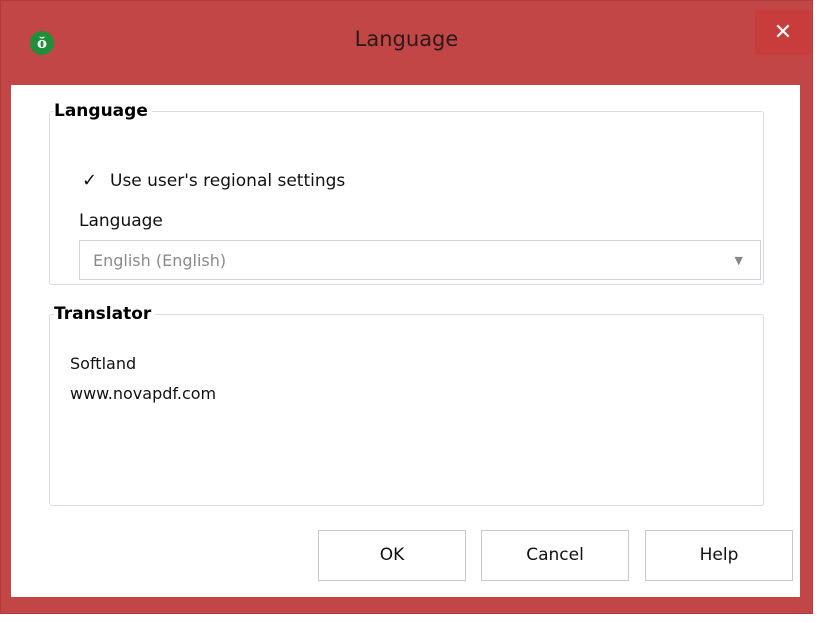 The width and height of the screenshot is (817, 623). I want to click on chevron-down-icon: ▼, so click(739, 260).